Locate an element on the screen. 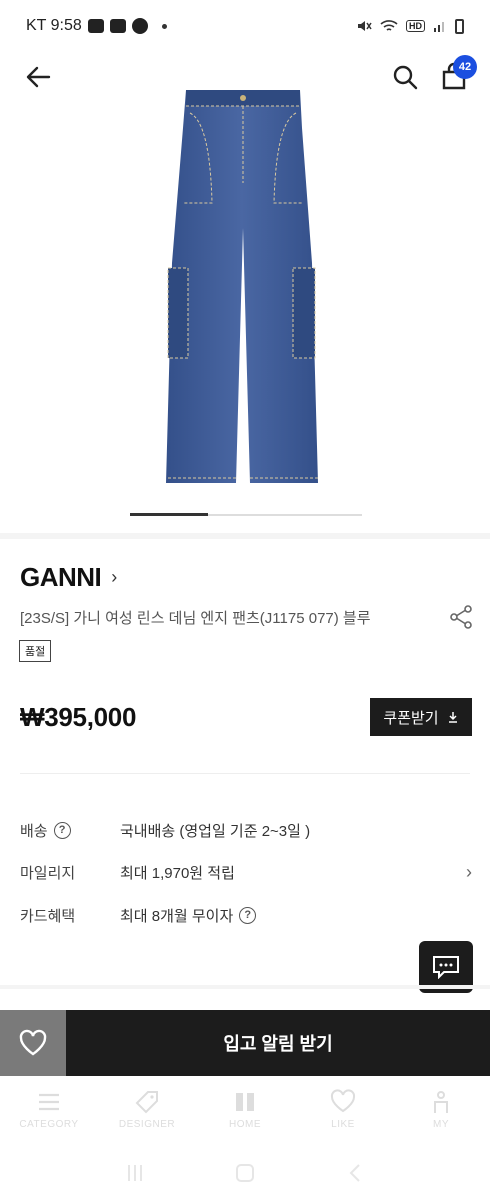 This screenshot has width=490, height=1200. wishlist-button is located at coordinates (33, 1043).